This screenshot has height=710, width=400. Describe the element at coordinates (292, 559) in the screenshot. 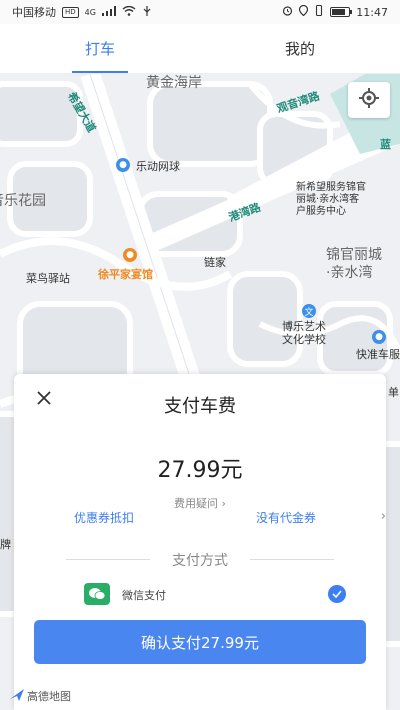

I see `divider-line-right` at that location.